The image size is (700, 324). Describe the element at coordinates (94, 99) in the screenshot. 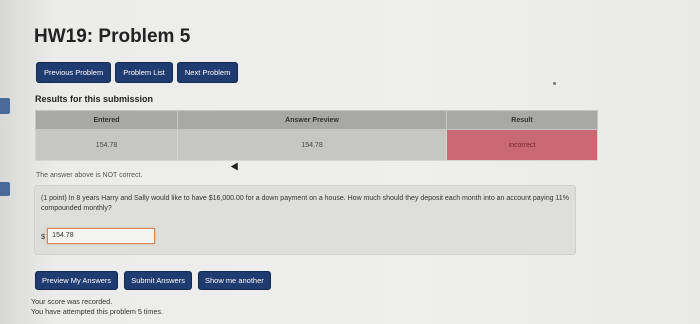

I see `results-heading: Results for this submission` at that location.